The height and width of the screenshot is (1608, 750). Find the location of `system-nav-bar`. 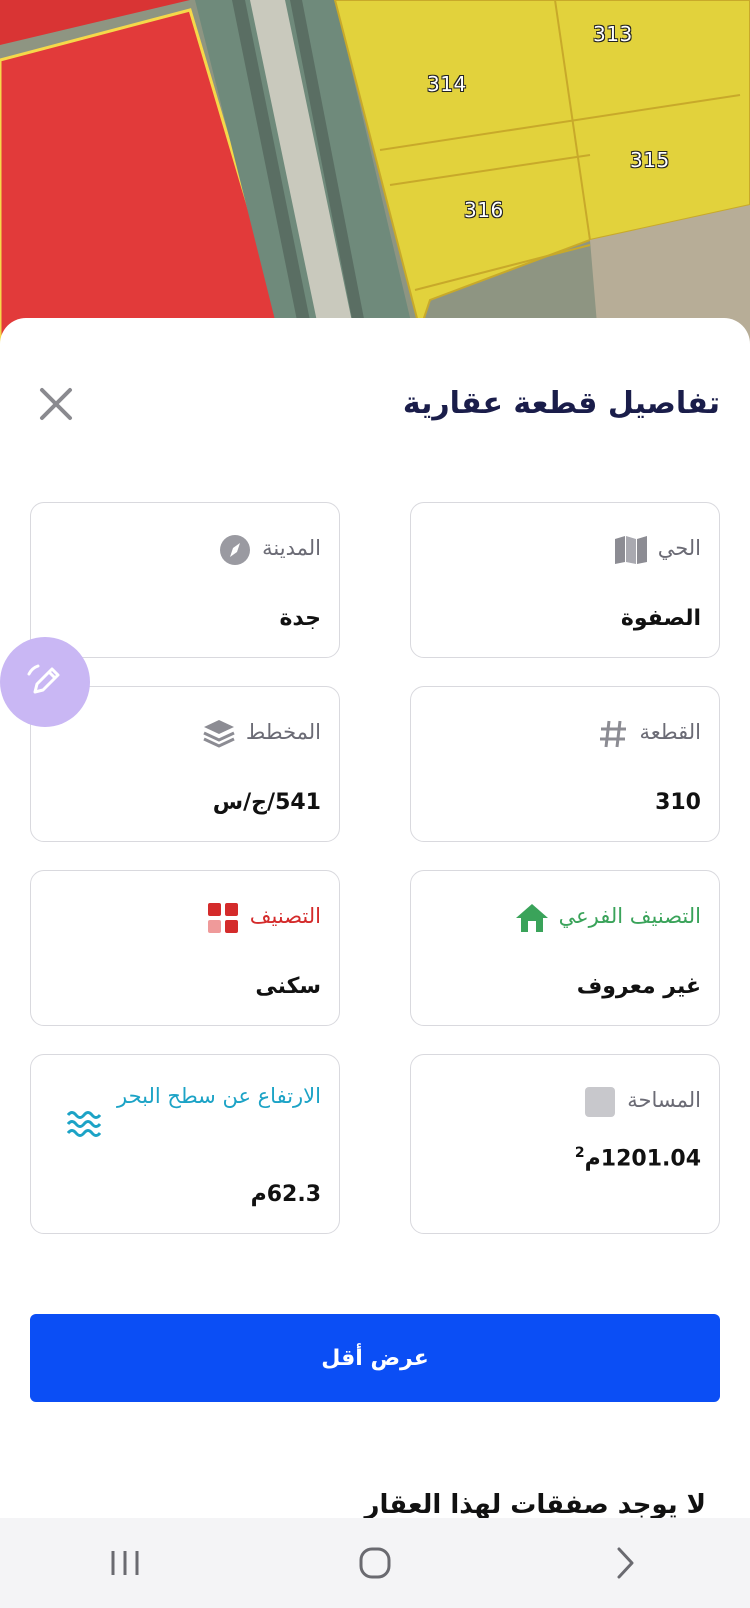

system-nav-bar is located at coordinates (375, 1563).